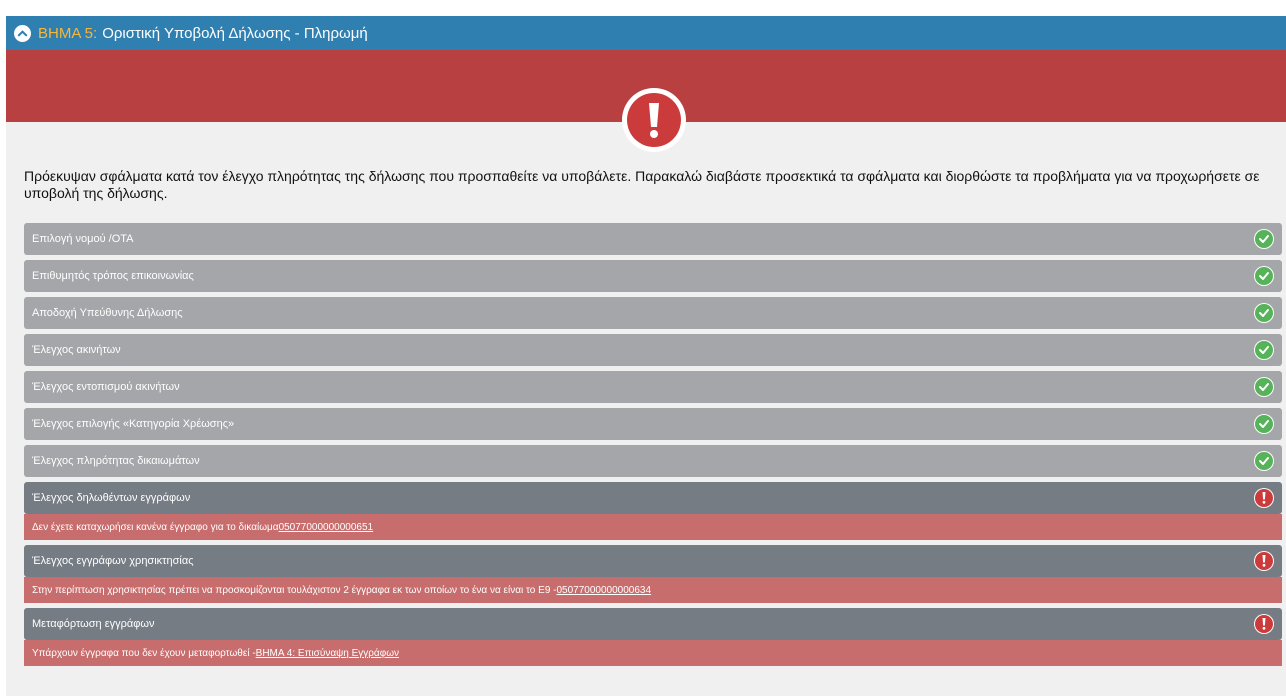  What do you see at coordinates (93, 624) in the screenshot?
I see `check-label: Μεταφόρτωση εγγράφων` at bounding box center [93, 624].